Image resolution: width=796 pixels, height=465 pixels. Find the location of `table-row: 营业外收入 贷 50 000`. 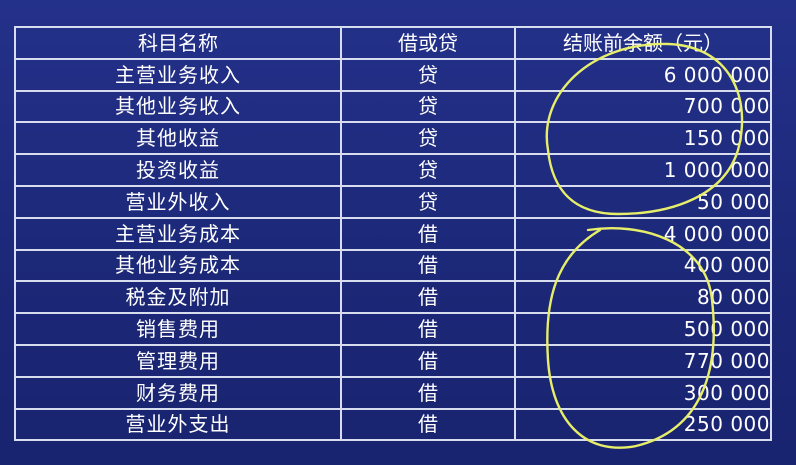

table-row: 营业外收入 贷 50 000 is located at coordinates (393, 201).